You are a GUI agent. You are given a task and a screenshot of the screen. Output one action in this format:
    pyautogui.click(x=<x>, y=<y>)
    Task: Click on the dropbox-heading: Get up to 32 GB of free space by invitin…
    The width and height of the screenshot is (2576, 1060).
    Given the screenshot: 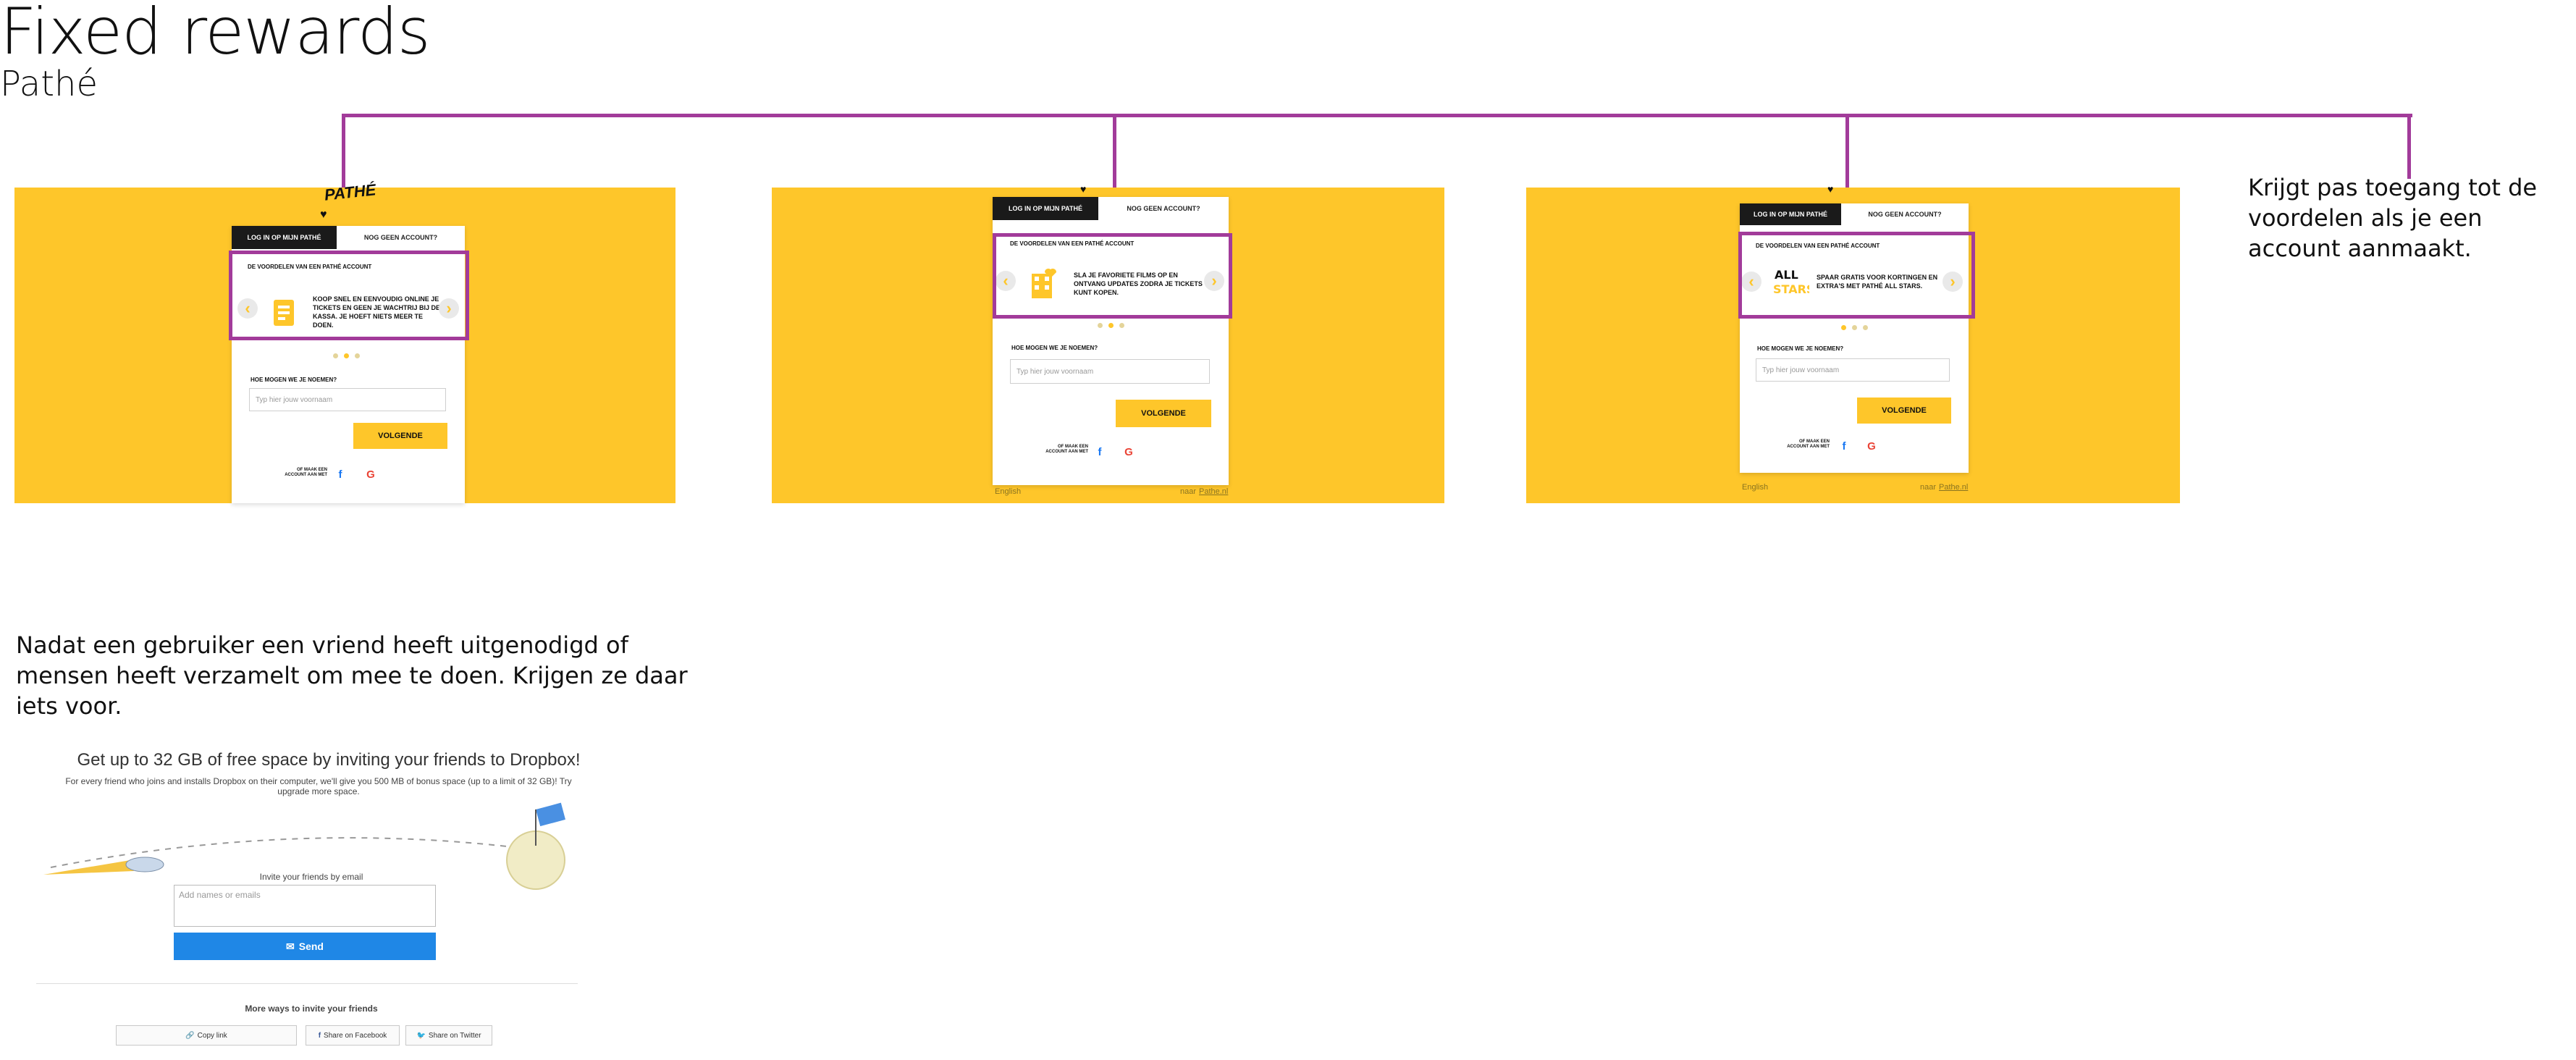 What is the action you would take?
    pyautogui.click(x=329, y=760)
    